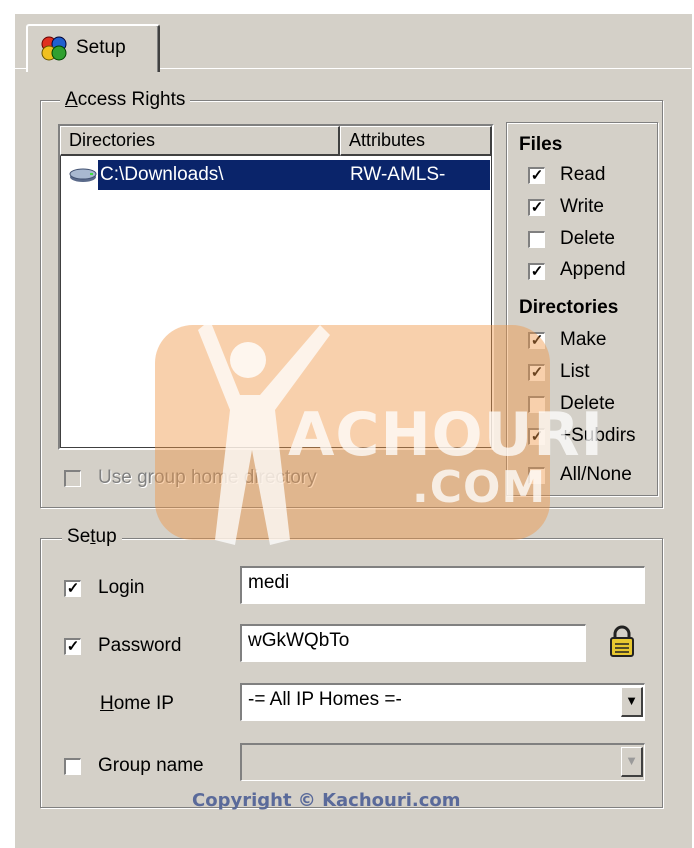  I want to click on login-checkbox: ✓, so click(72, 588).